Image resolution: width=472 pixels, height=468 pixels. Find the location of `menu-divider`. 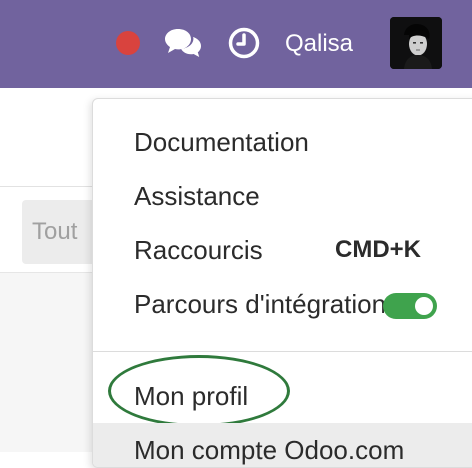

menu-divider is located at coordinates (282, 351).